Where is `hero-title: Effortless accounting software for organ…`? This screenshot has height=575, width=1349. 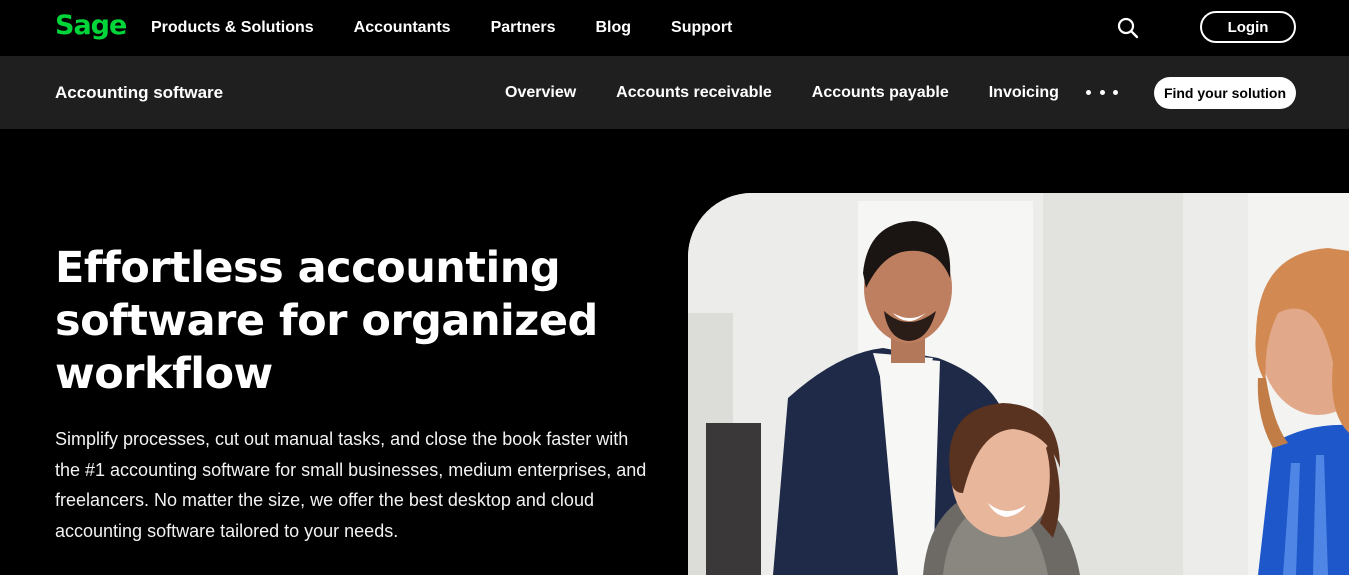
hero-title: Effortless accounting software for organ… is located at coordinates (326, 321).